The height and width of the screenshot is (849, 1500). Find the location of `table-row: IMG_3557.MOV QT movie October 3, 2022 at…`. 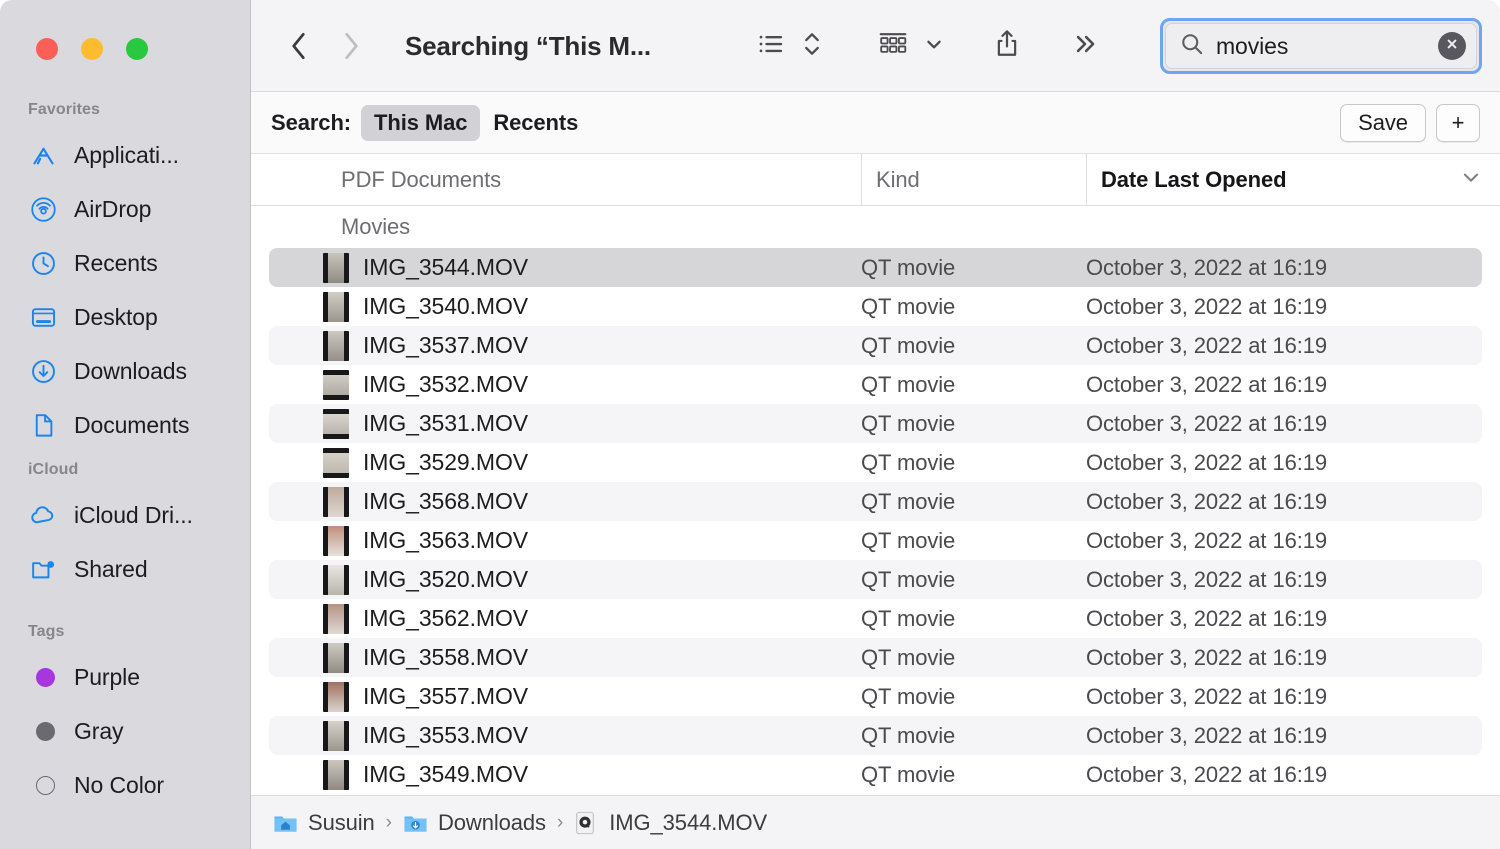

table-row: IMG_3557.MOV QT movie October 3, 2022 at… is located at coordinates (875, 696).